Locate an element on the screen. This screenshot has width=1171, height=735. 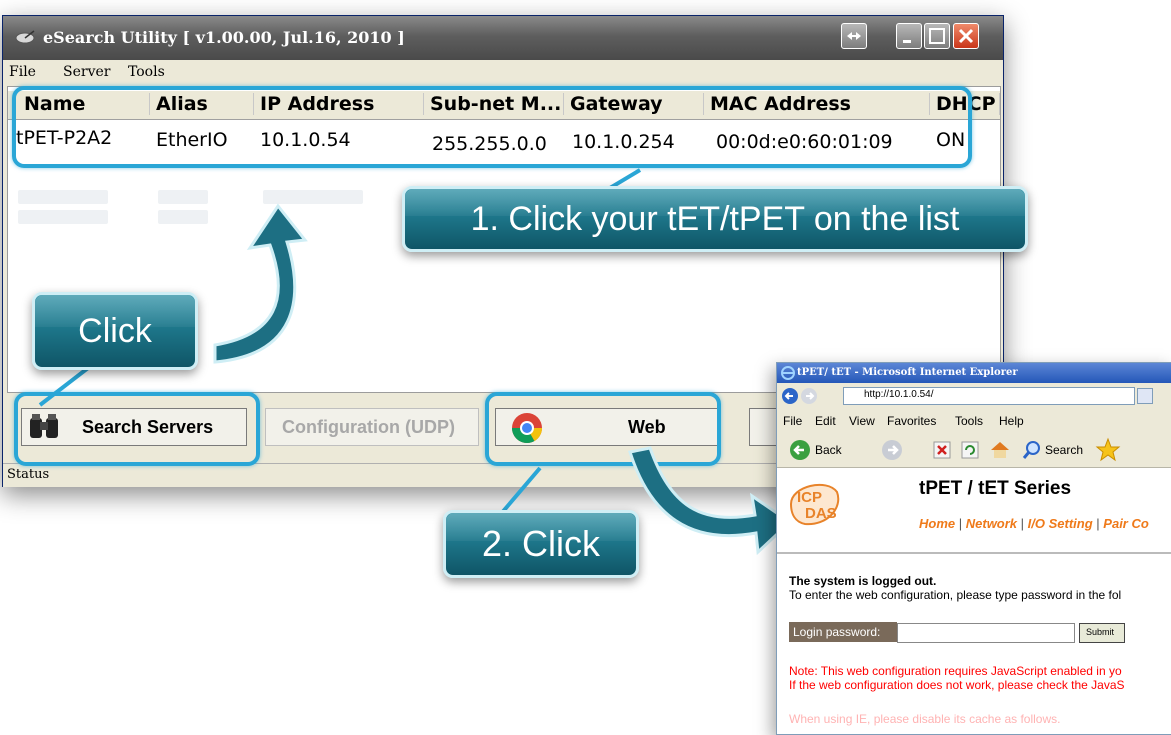
svg-text: DAS is located at coordinates (821, 513).